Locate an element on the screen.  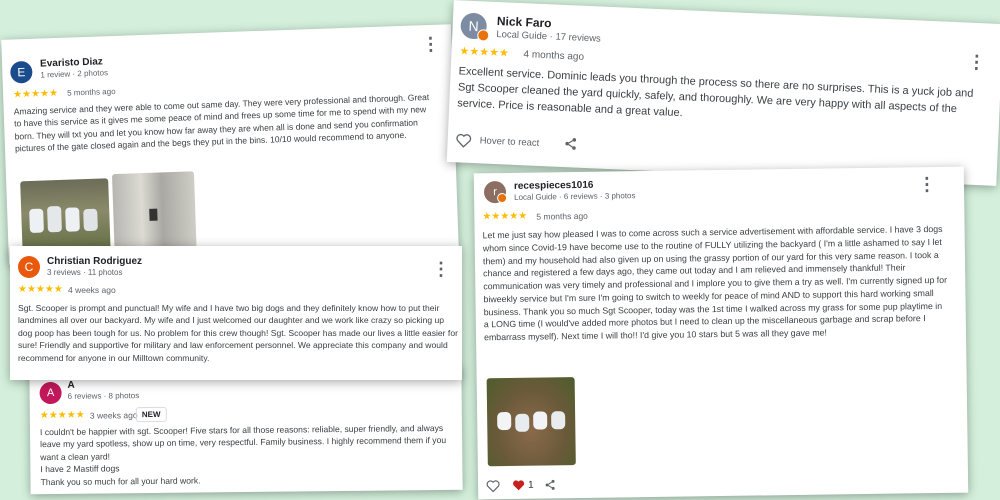
like-label: Hover to react is located at coordinates (509, 142).